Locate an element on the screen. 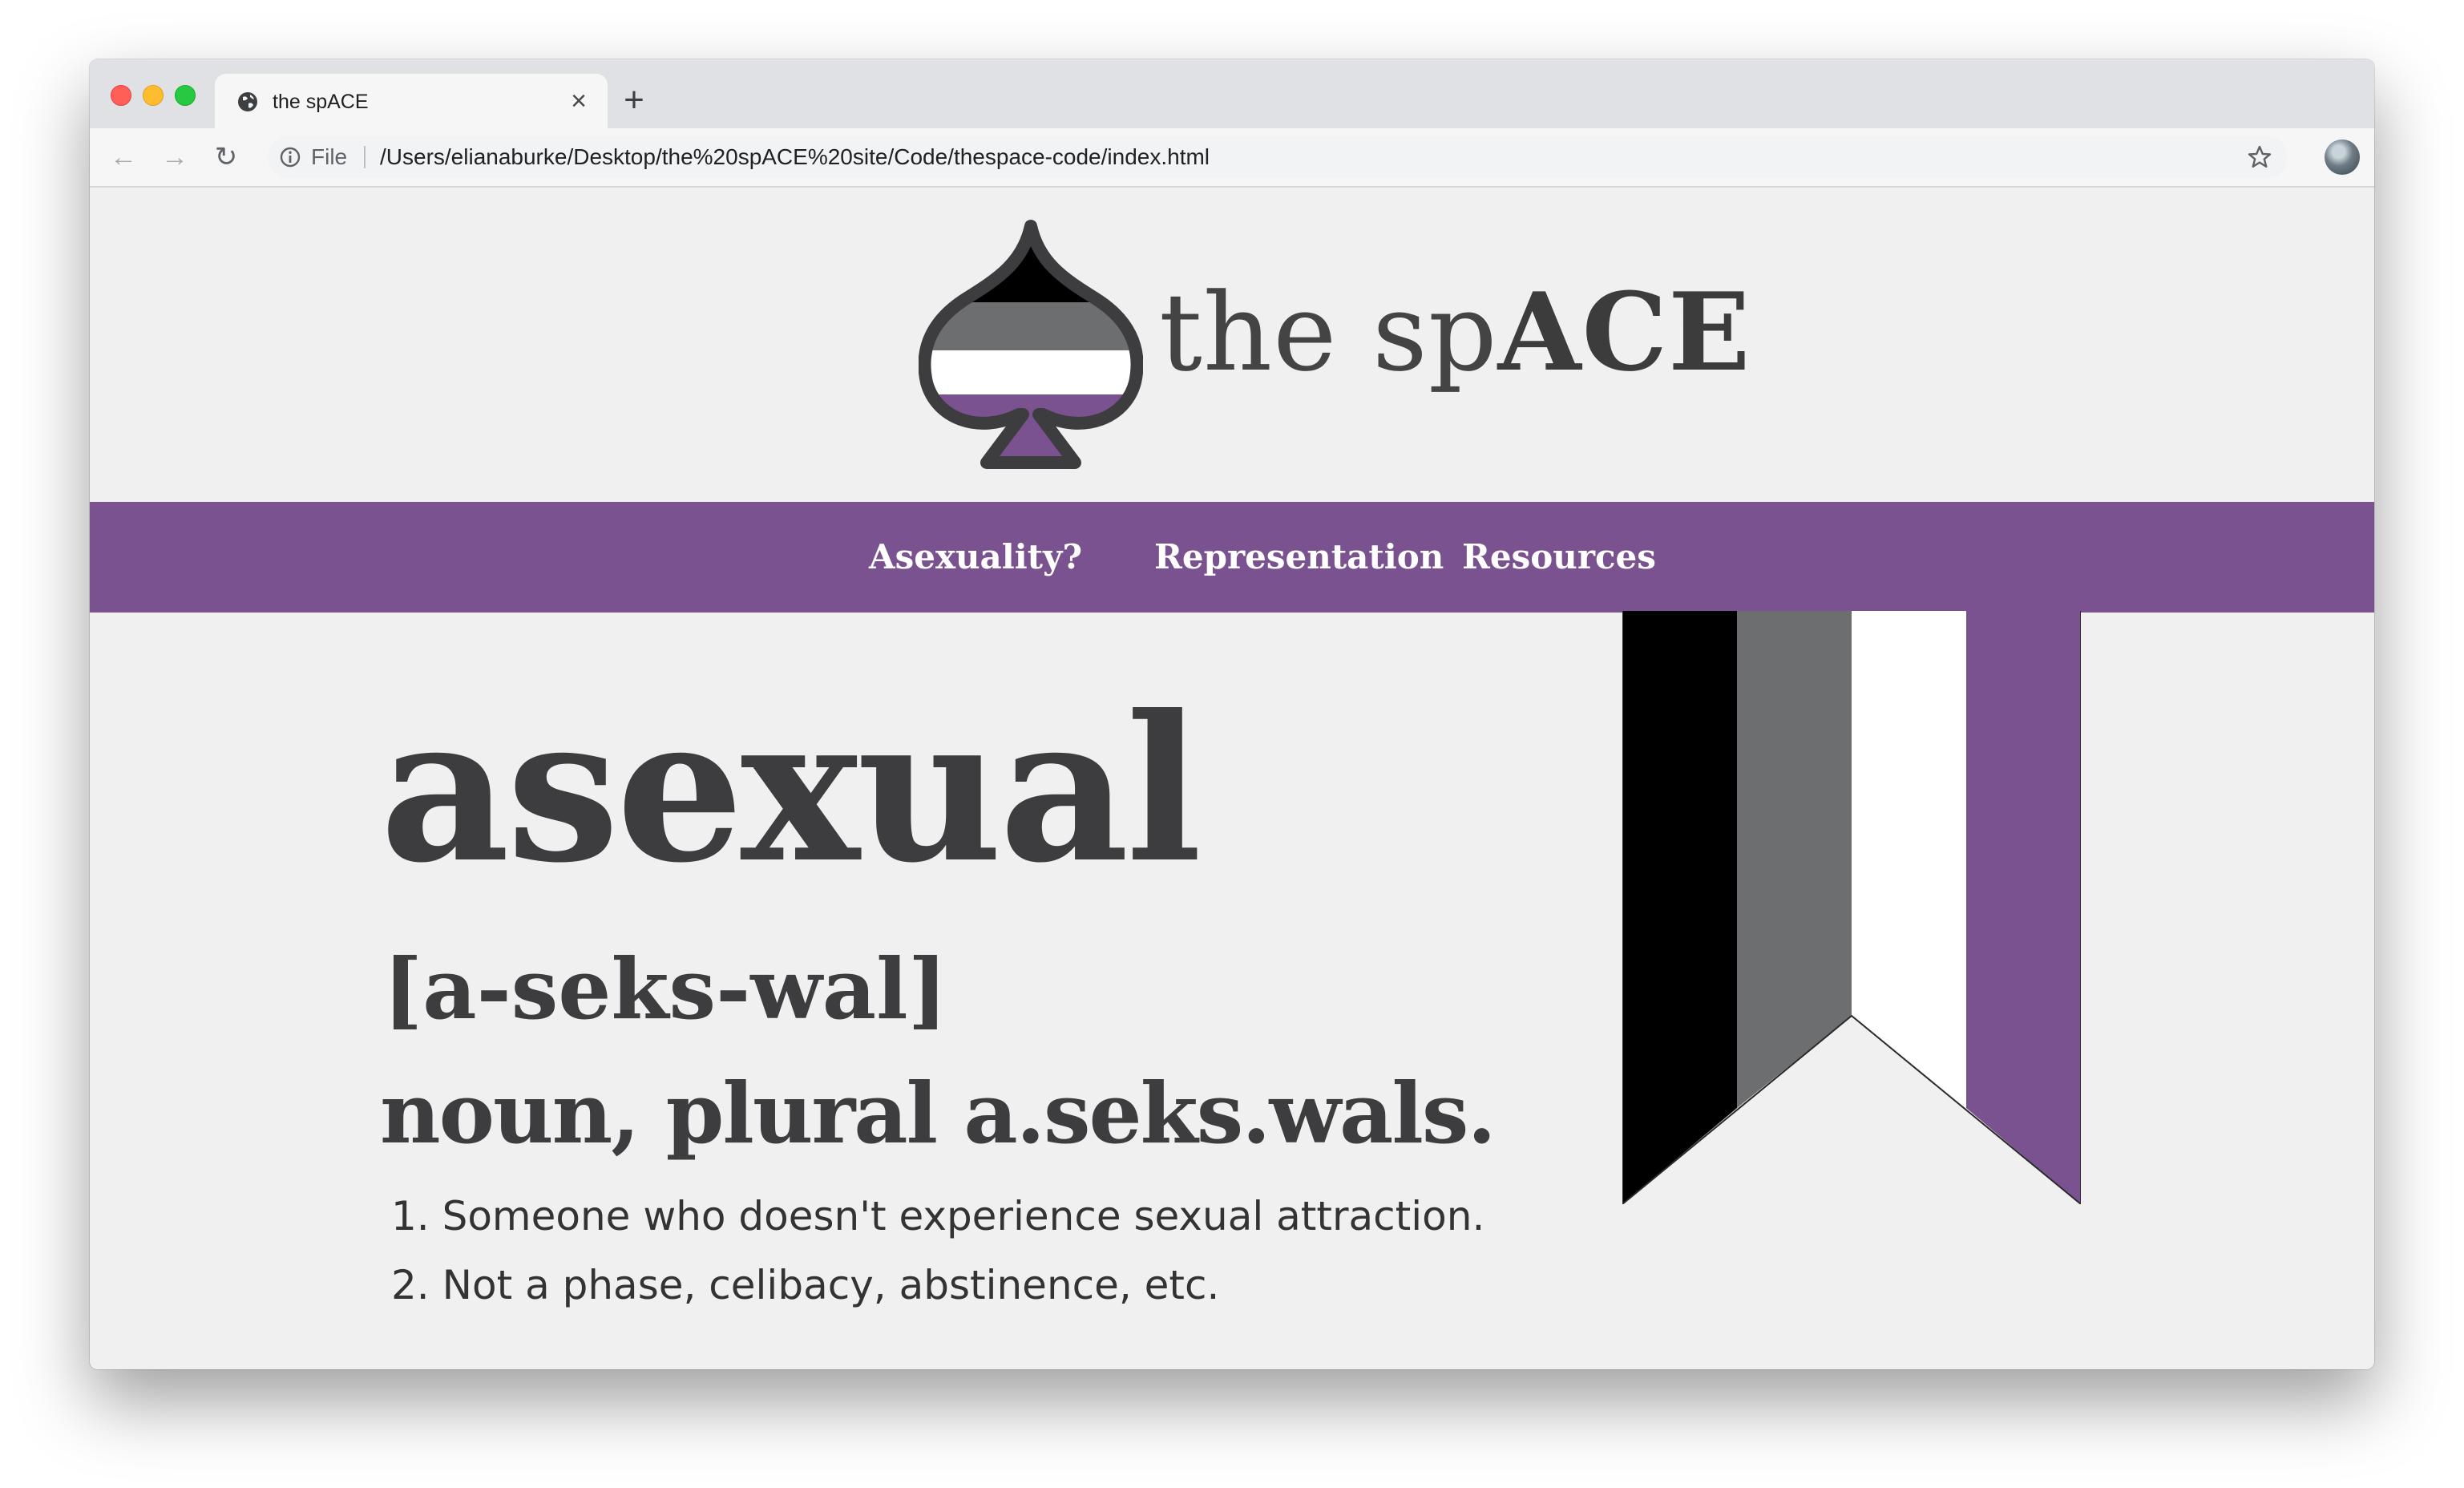 This screenshot has height=1488, width=2464. main-nav: Asexuality? Representation Resources is located at coordinates (1232, 557).